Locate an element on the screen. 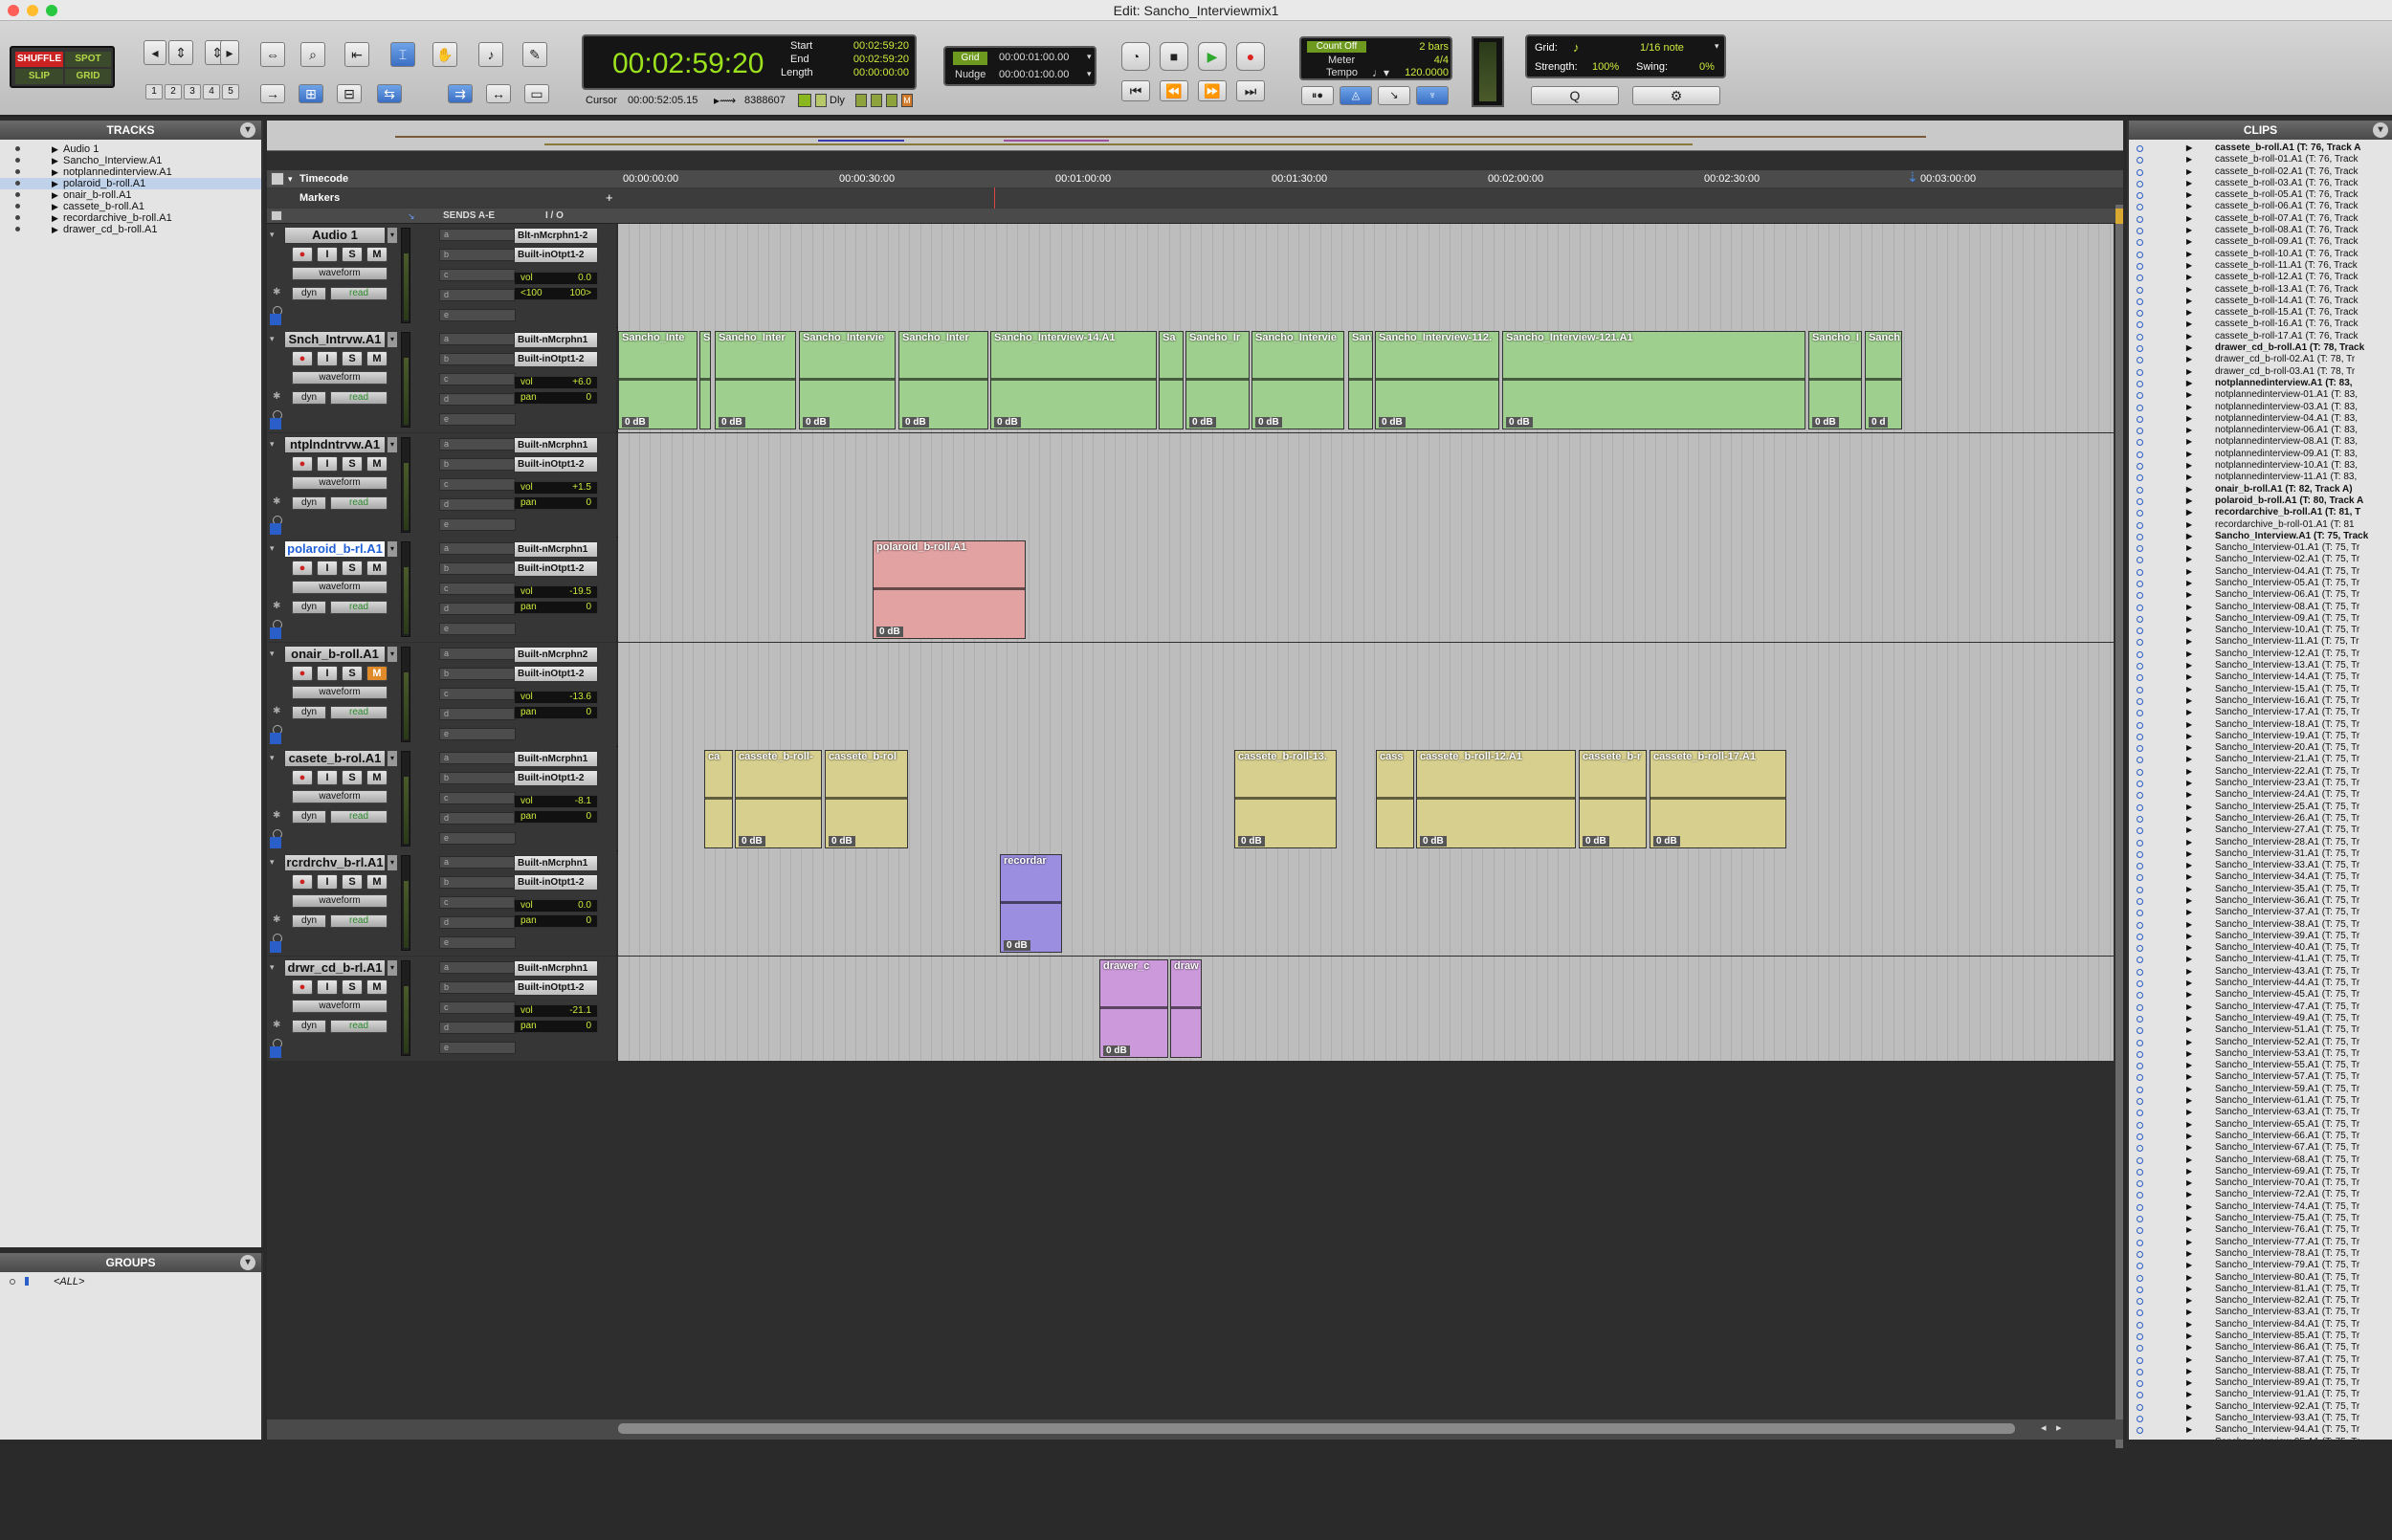 The height and width of the screenshot is (1540, 2392). grid-note-value: 1/16 note is located at coordinates (1662, 48).